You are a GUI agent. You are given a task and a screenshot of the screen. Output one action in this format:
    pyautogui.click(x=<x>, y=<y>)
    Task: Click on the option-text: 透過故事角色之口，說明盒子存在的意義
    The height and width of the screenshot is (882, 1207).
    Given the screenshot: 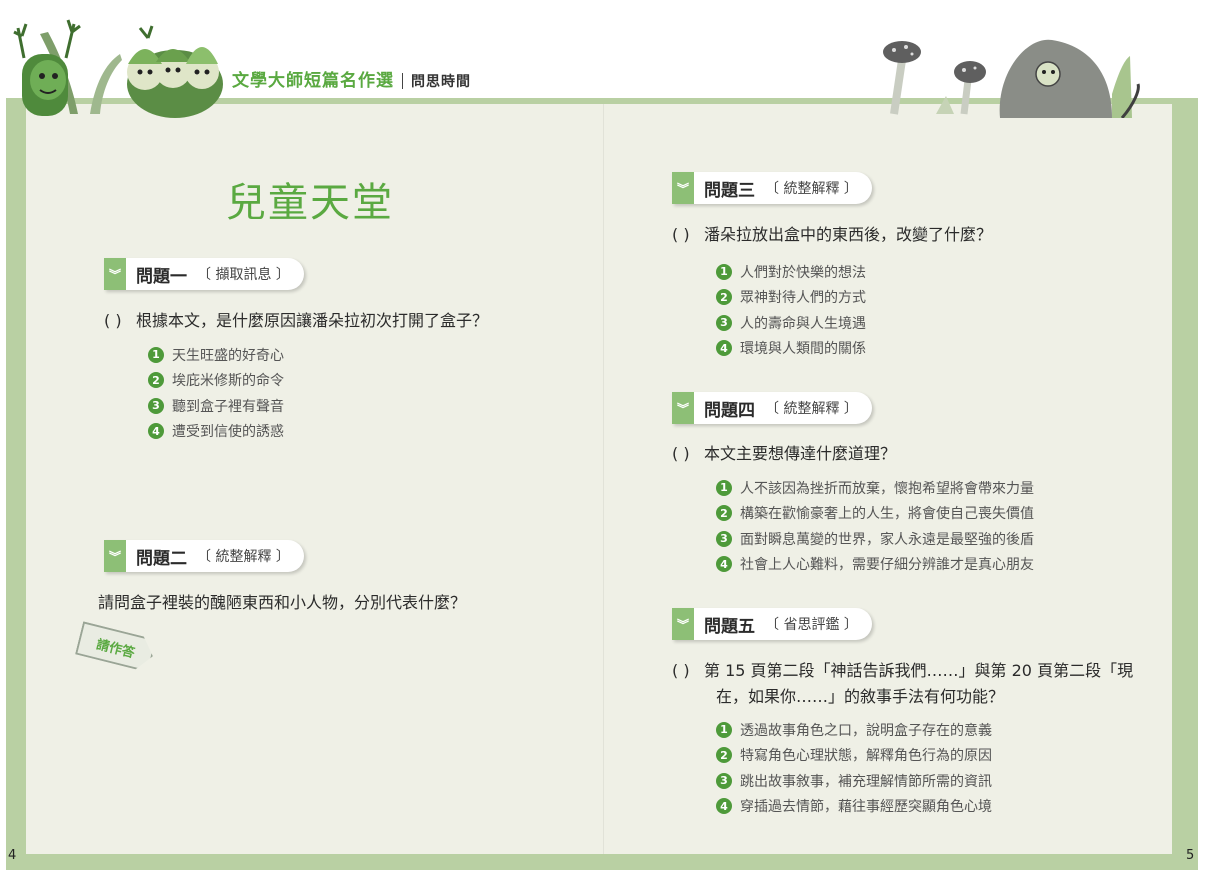 What is the action you would take?
    pyautogui.click(x=866, y=730)
    